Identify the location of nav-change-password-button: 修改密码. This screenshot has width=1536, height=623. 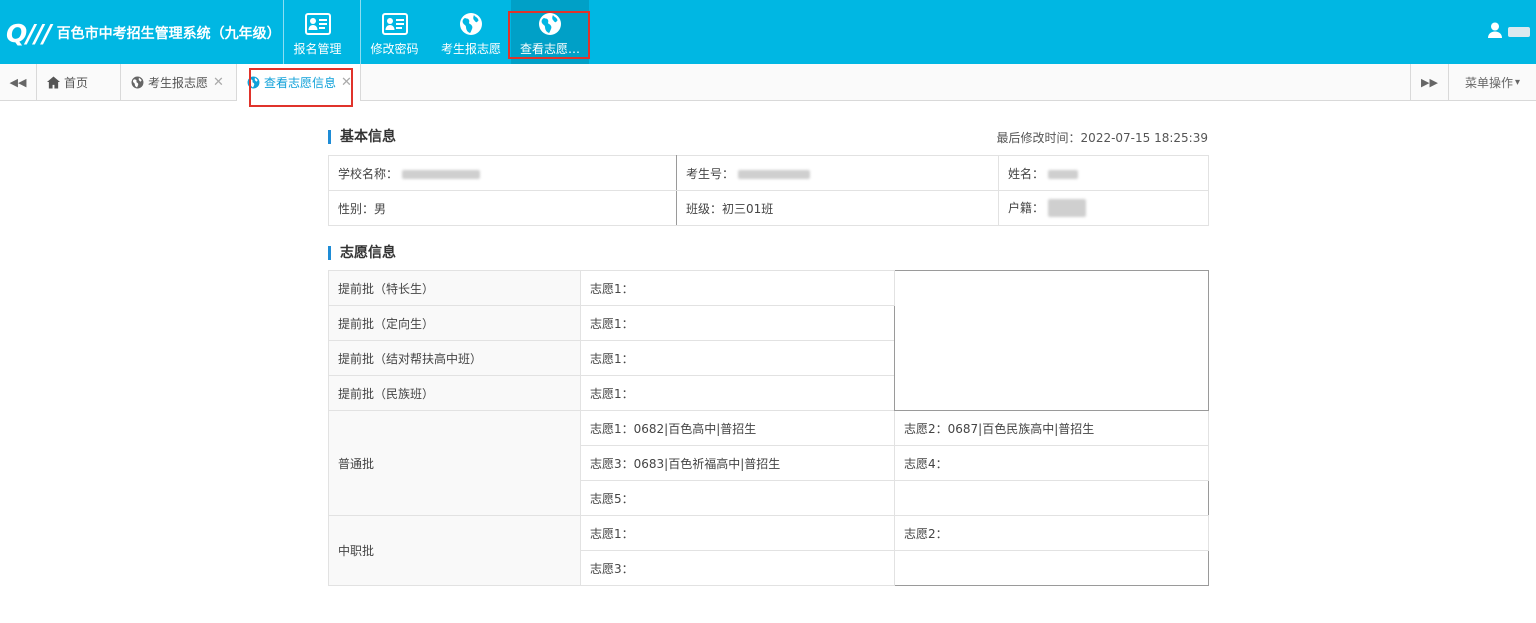
(394, 32).